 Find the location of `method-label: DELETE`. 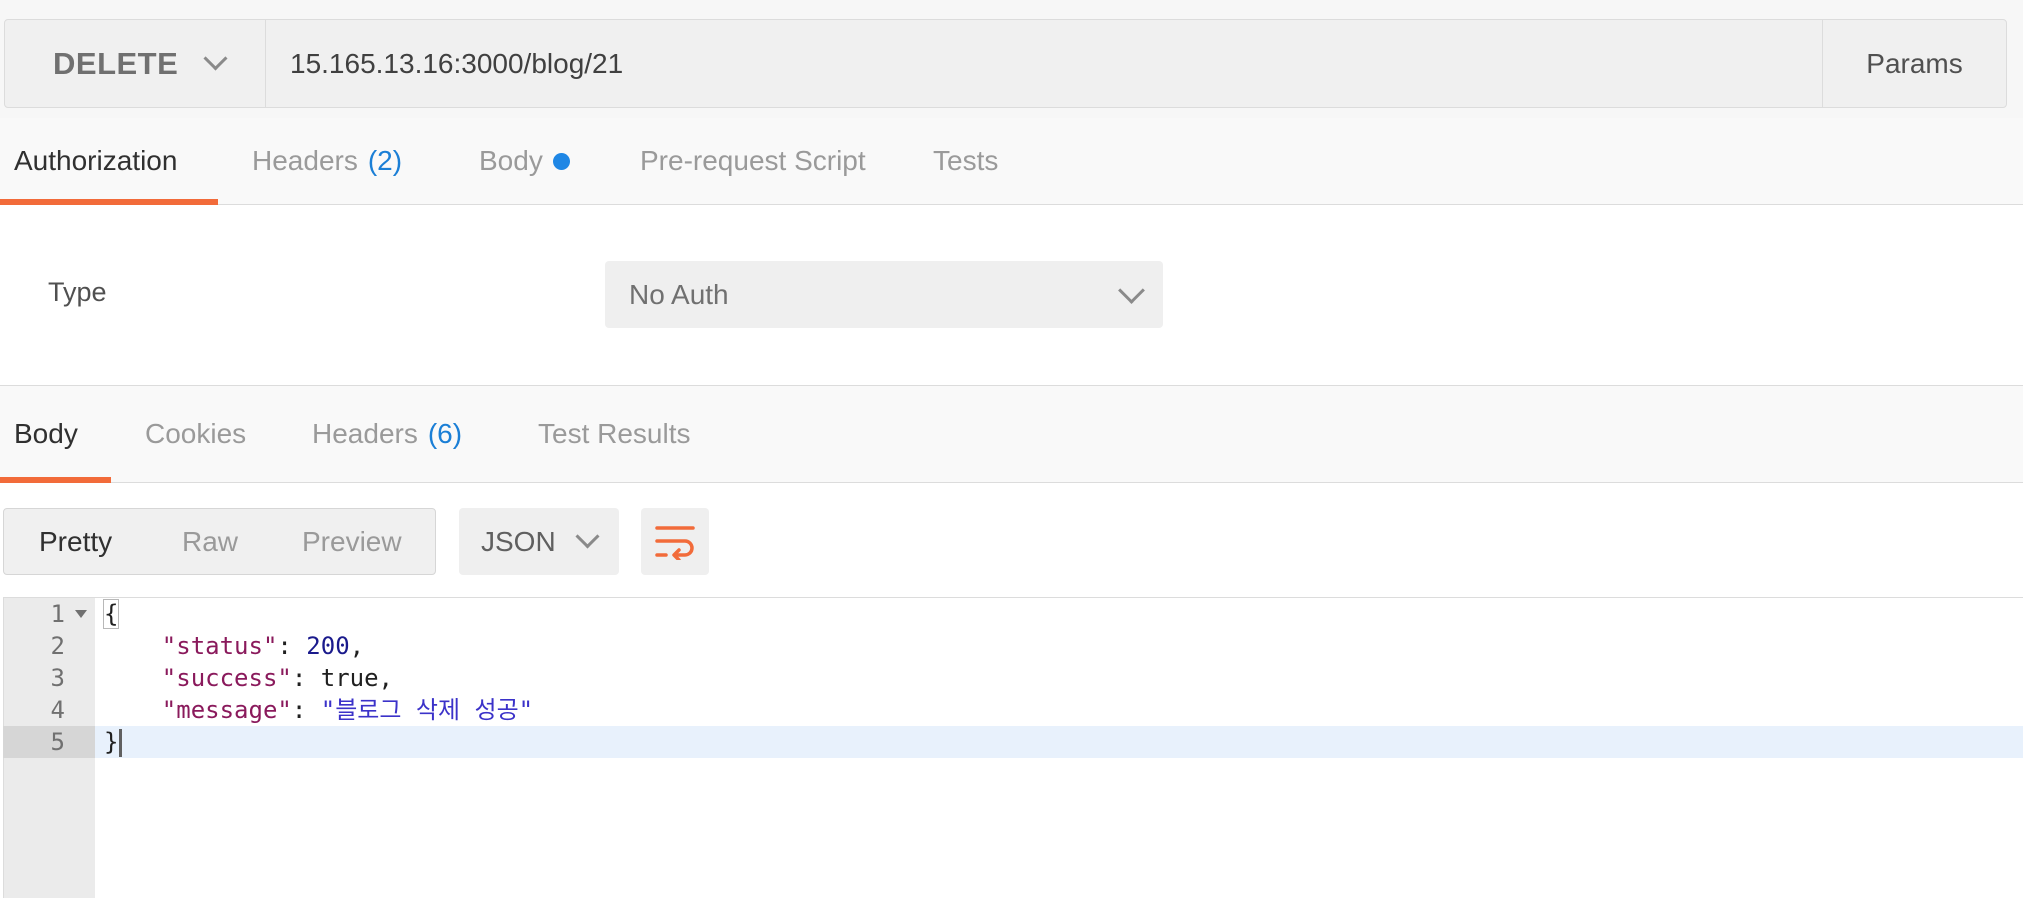

method-label: DELETE is located at coordinates (116, 63).